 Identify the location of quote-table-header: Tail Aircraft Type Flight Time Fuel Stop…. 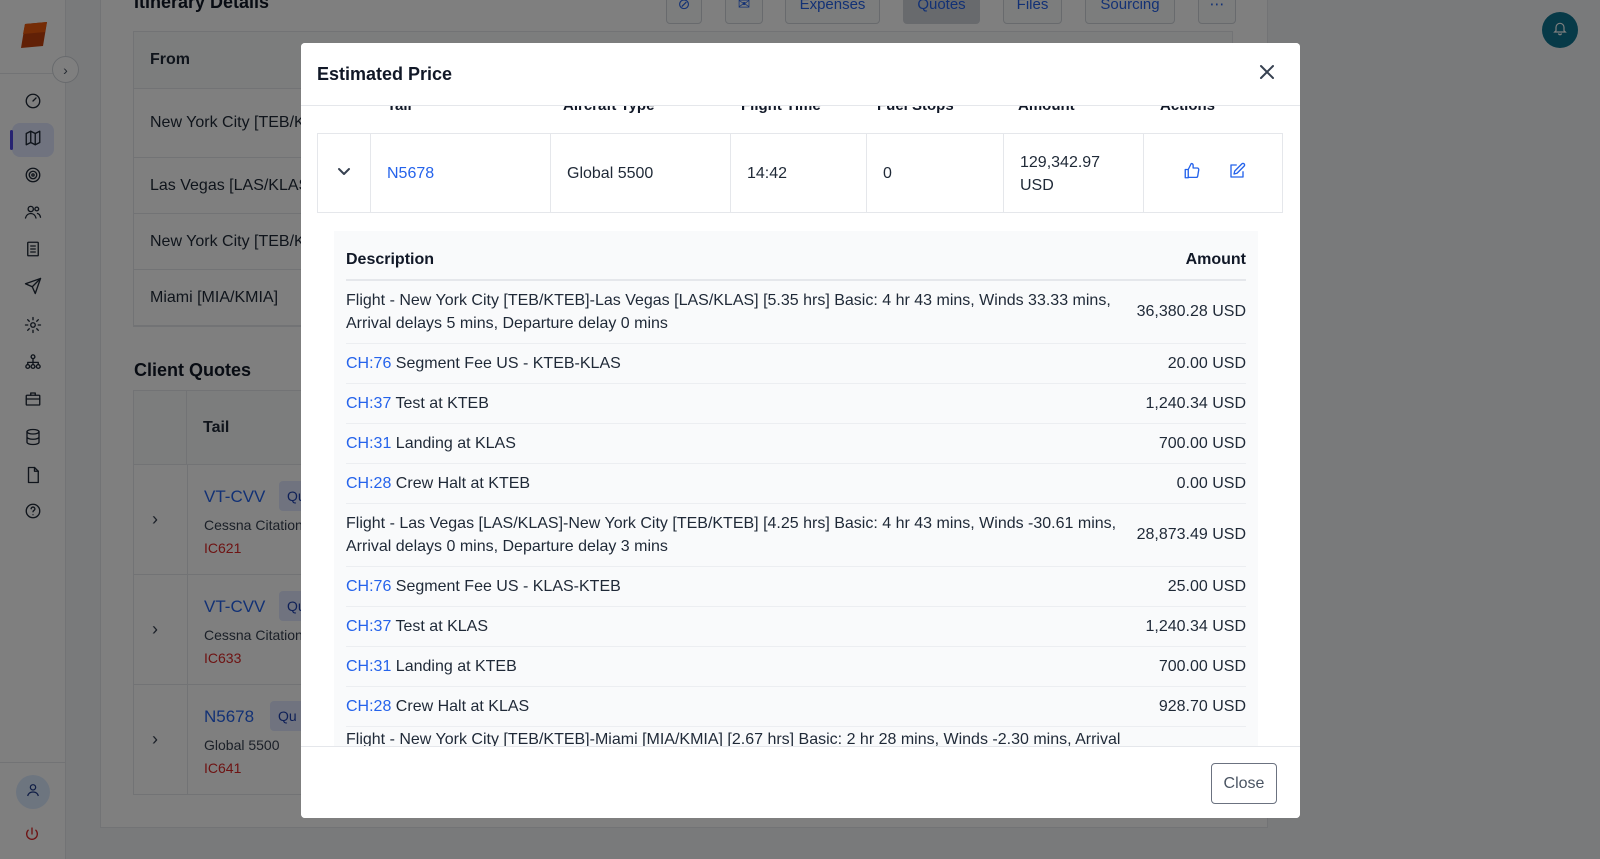
(800, 120).